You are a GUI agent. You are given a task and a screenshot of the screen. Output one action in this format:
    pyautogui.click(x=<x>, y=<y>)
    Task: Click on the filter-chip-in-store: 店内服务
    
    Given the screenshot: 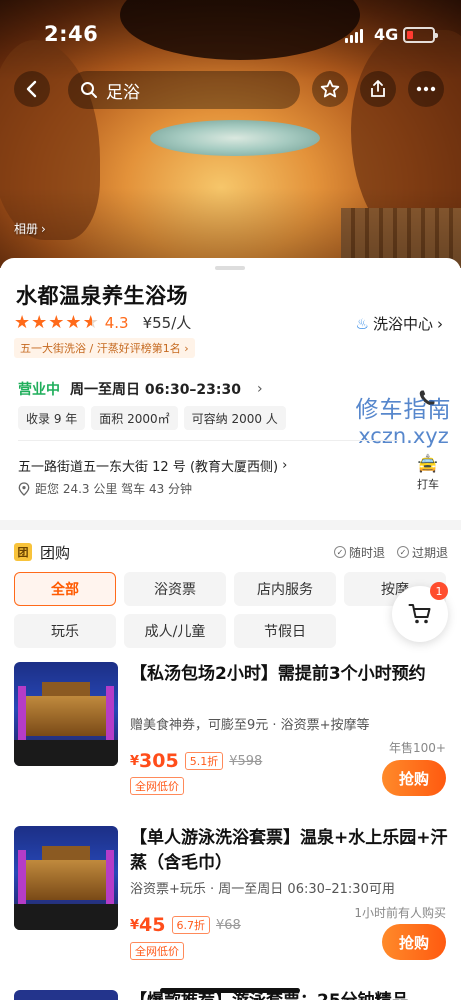 What is the action you would take?
    pyautogui.click(x=285, y=589)
    